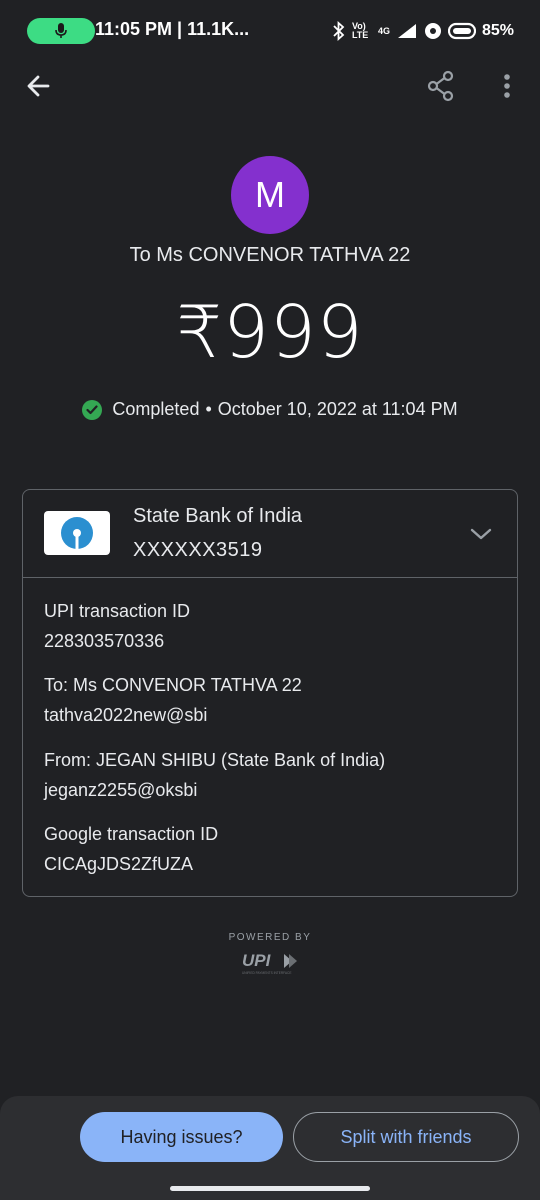  I want to click on upi-logo: UPI UNIFIED PAYMENTS INTERFACE, so click(270, 963).